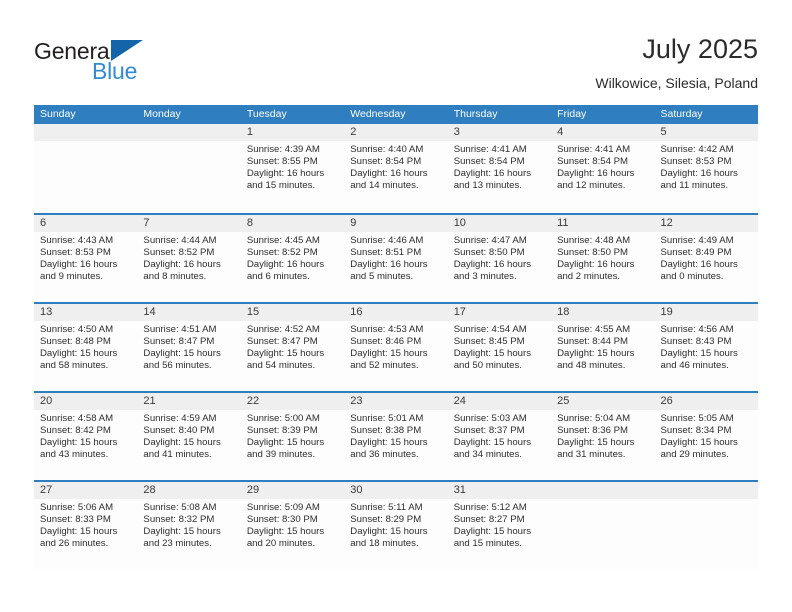 This screenshot has height=612, width=792. I want to click on day-number: 12, so click(666, 223).